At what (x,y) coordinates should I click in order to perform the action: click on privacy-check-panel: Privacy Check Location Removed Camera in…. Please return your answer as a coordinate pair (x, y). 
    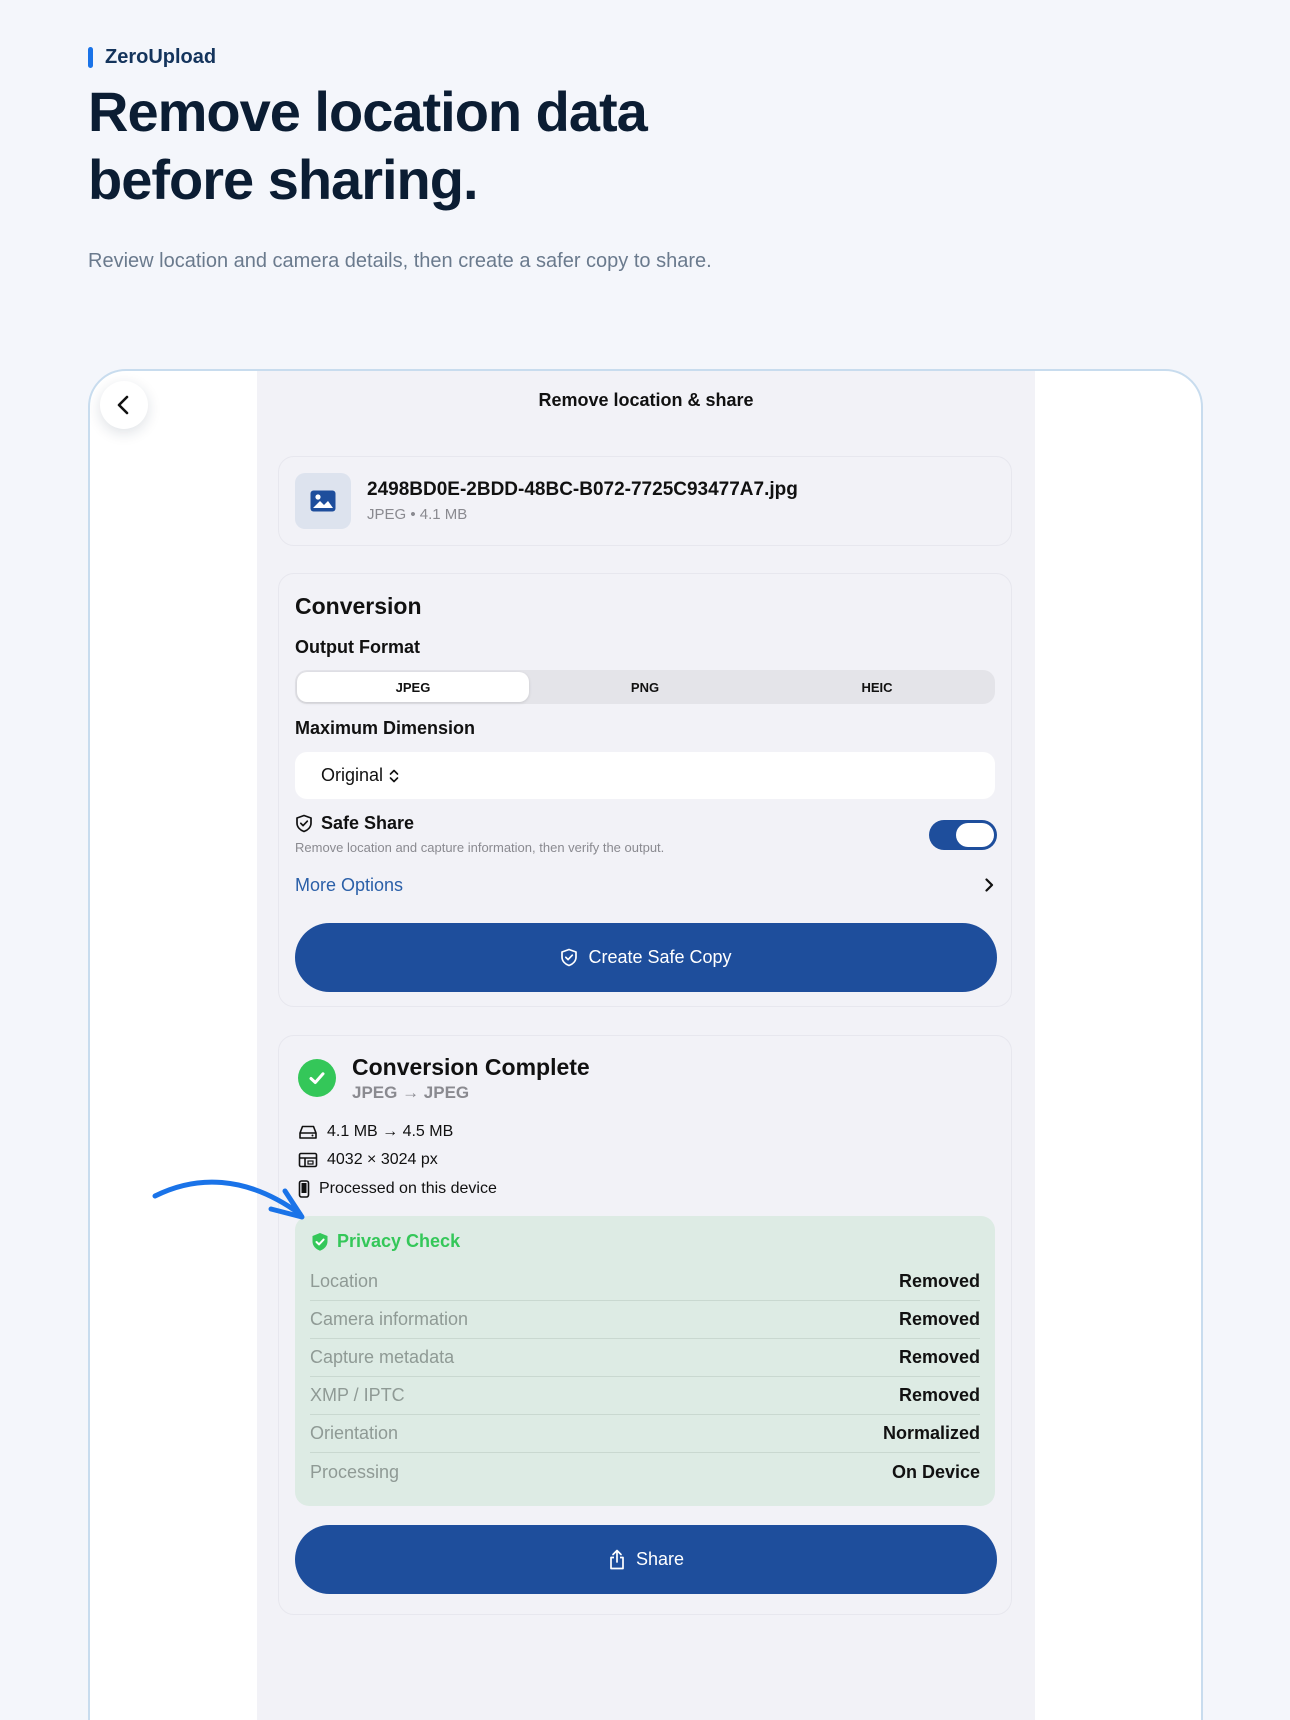
    Looking at the image, I should click on (645, 1361).